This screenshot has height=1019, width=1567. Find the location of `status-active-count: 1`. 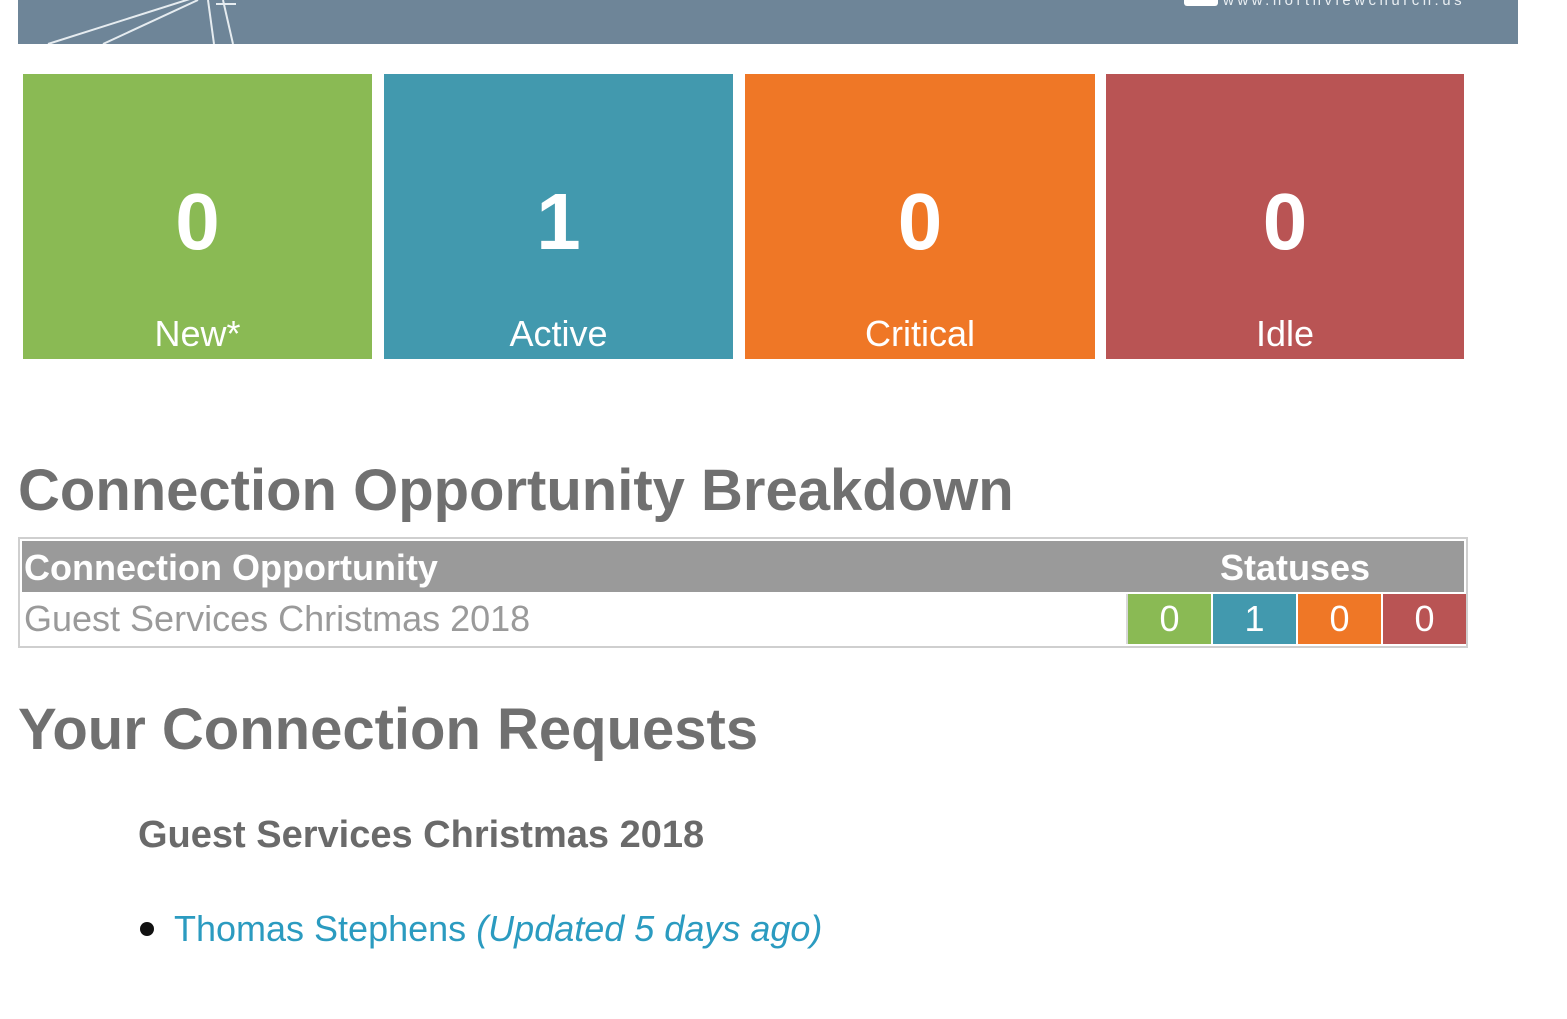

status-active-count: 1 is located at coordinates (1254, 619).